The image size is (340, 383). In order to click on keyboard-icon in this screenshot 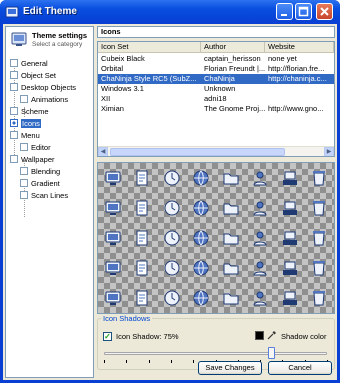, I will do `click(231, 238)`.